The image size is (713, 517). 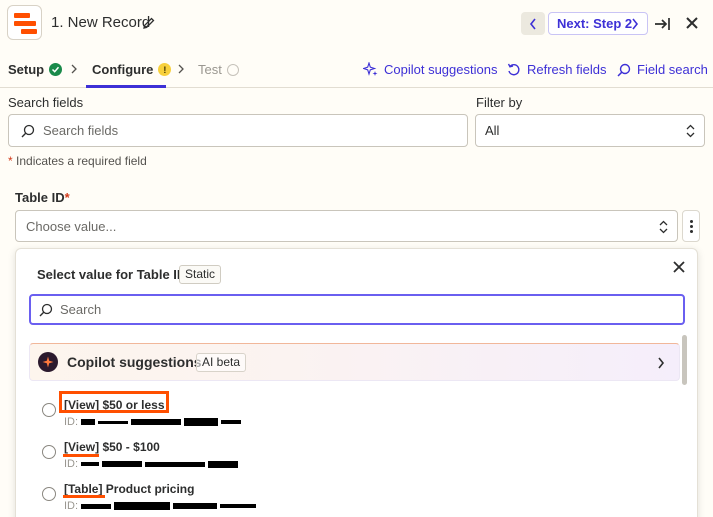 What do you see at coordinates (441, 69) in the screenshot?
I see `copilot-suggestions-label: Copilot suggestions` at bounding box center [441, 69].